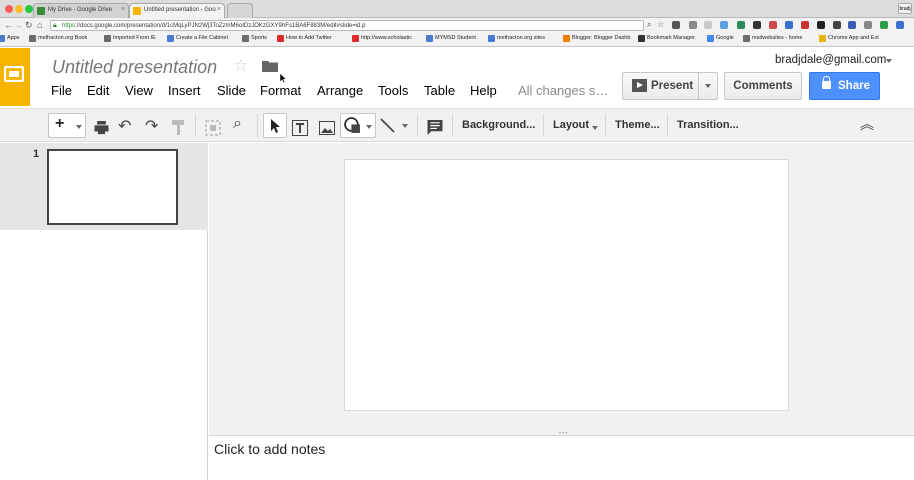  I want to click on bookmark-item: Google, so click(720, 38).